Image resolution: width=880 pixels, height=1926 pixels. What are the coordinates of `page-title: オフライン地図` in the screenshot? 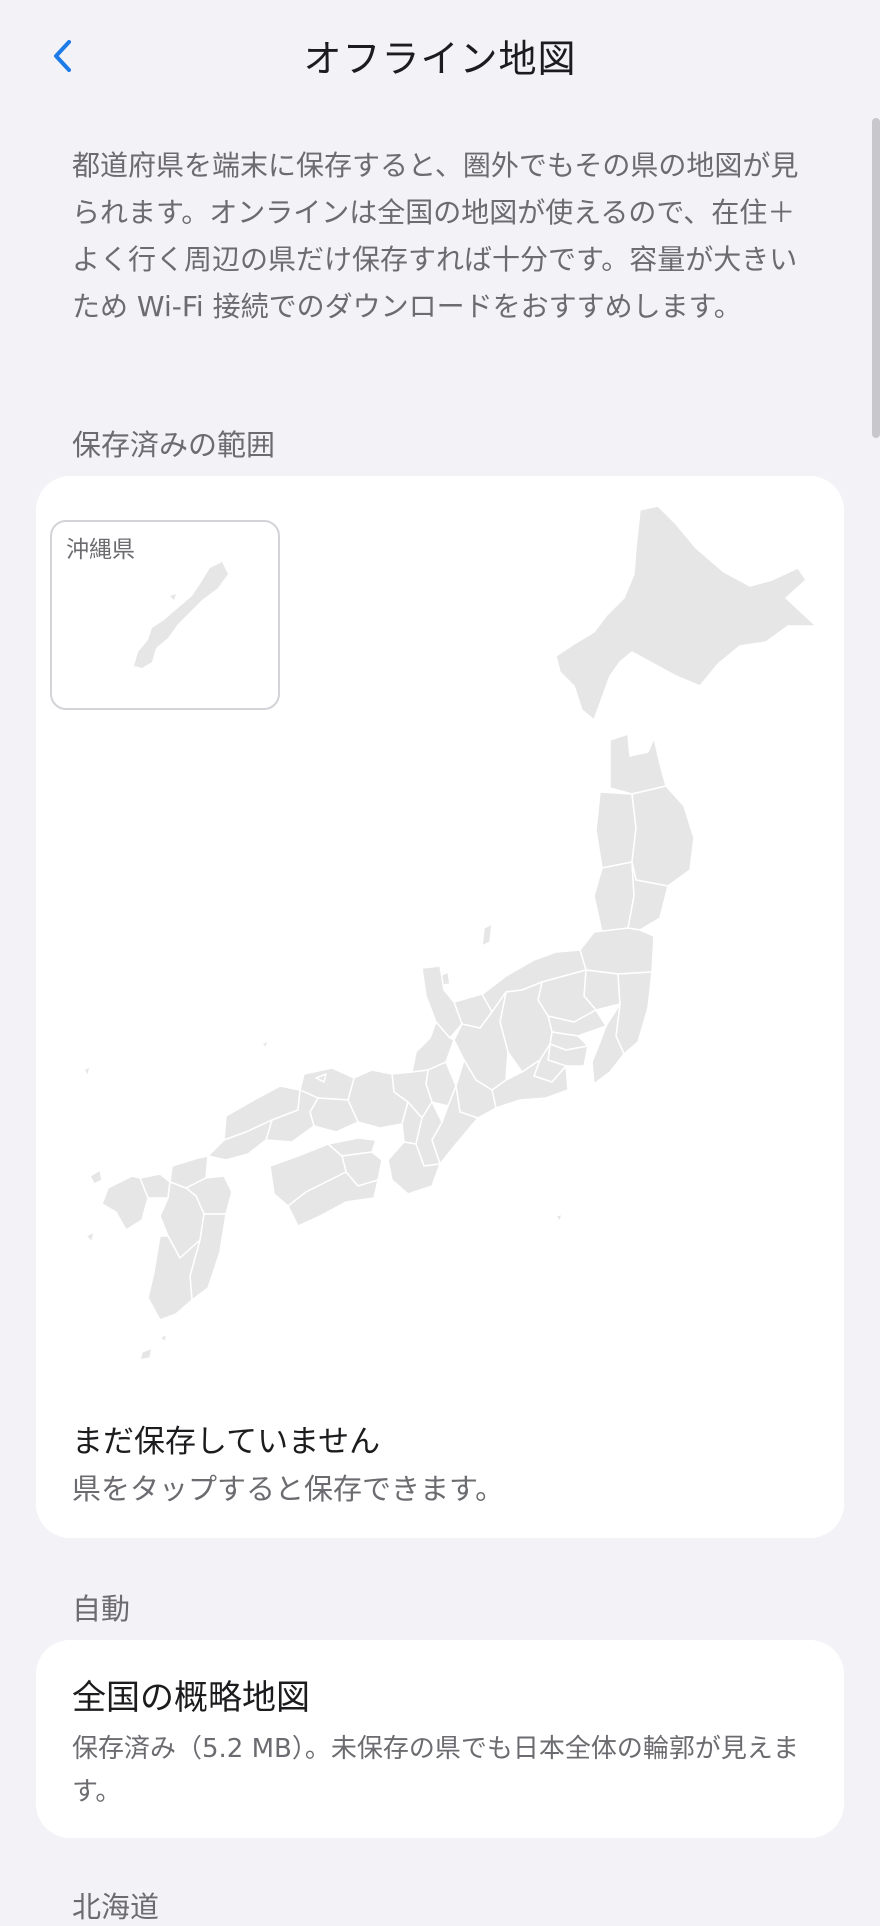 It's located at (440, 59).